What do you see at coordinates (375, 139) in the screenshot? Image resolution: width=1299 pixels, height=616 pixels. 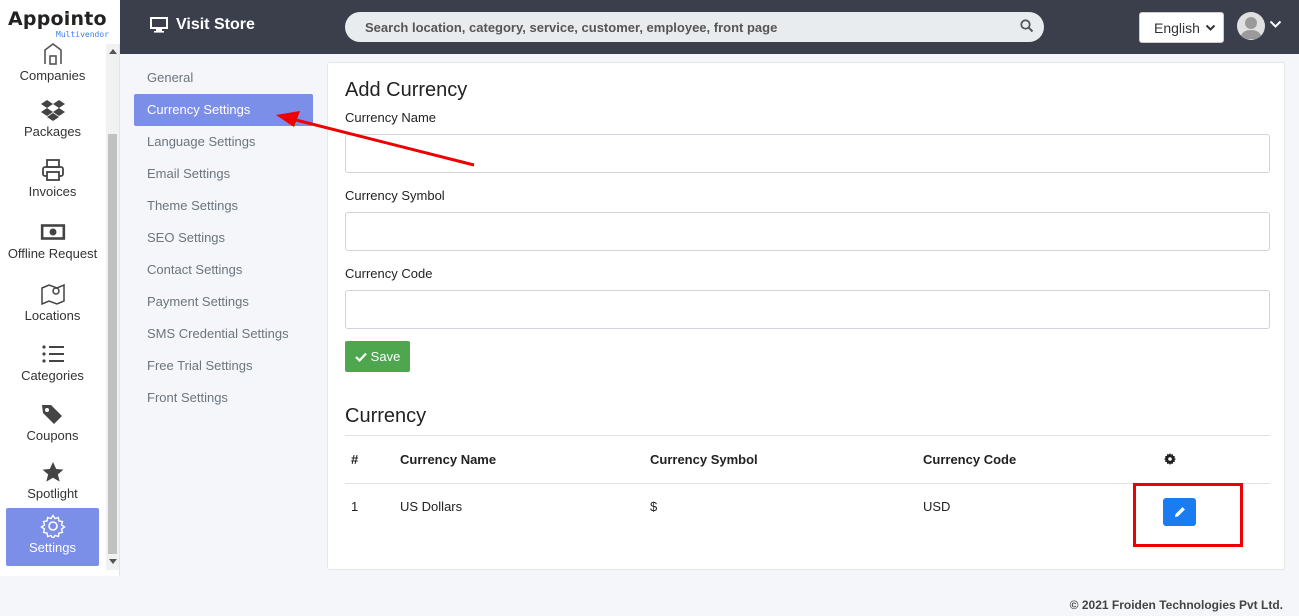 I see `annotation-arrow-icon` at bounding box center [375, 139].